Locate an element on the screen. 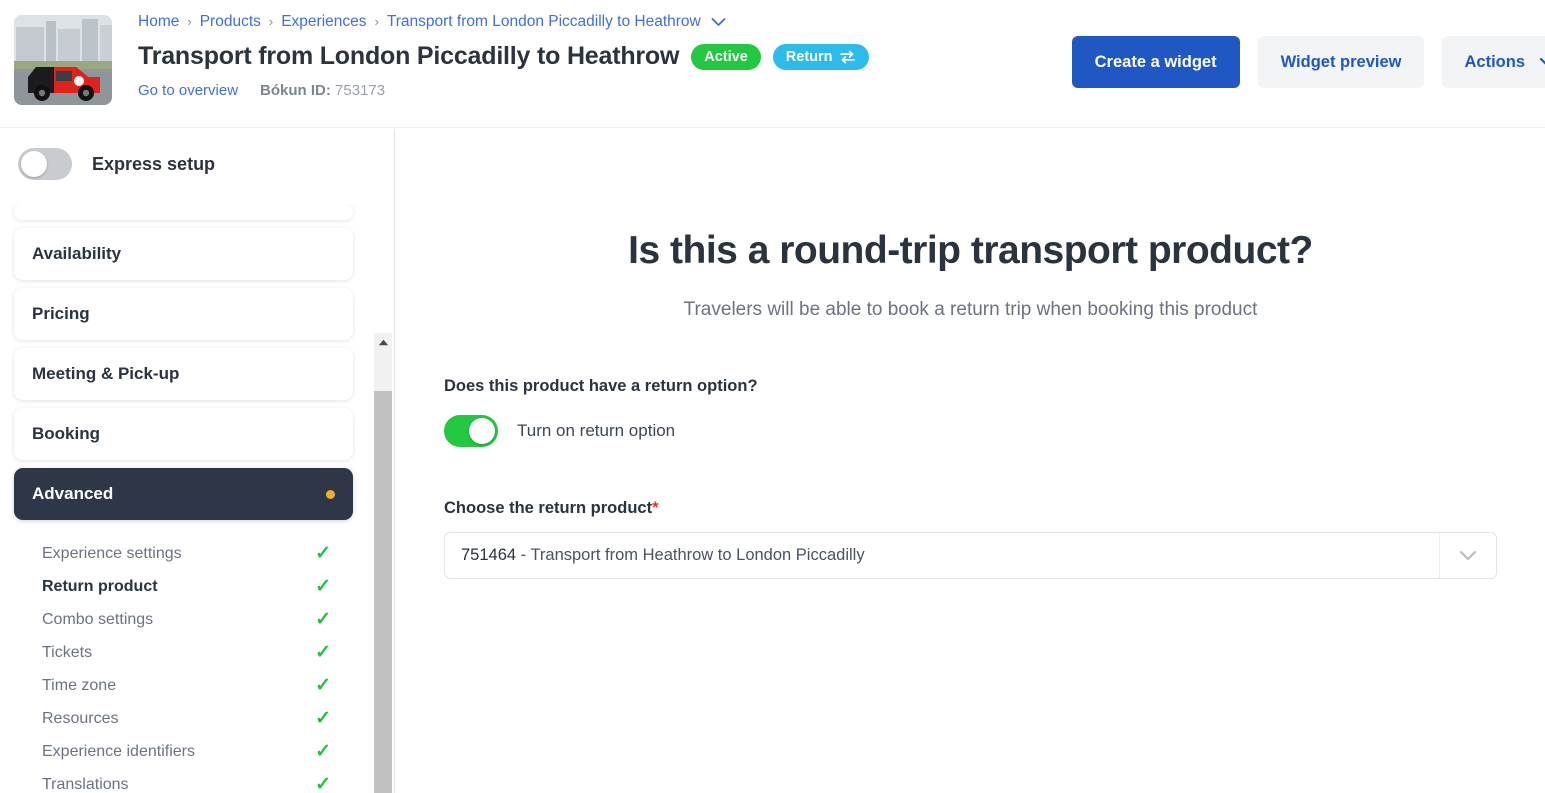 The image size is (1545, 793). sidebar-subitem-experience-settings: Experience settings ✓ is located at coordinates (181, 553).